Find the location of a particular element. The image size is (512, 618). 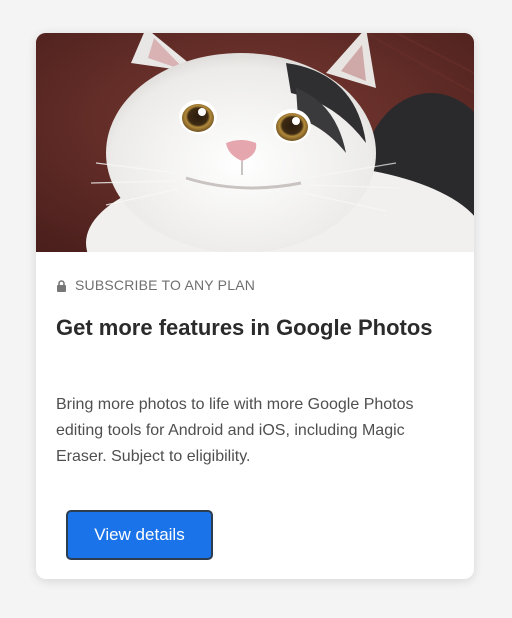

eyebrow-label: SUBSCRIBE TO ANY PLAN is located at coordinates (165, 285).